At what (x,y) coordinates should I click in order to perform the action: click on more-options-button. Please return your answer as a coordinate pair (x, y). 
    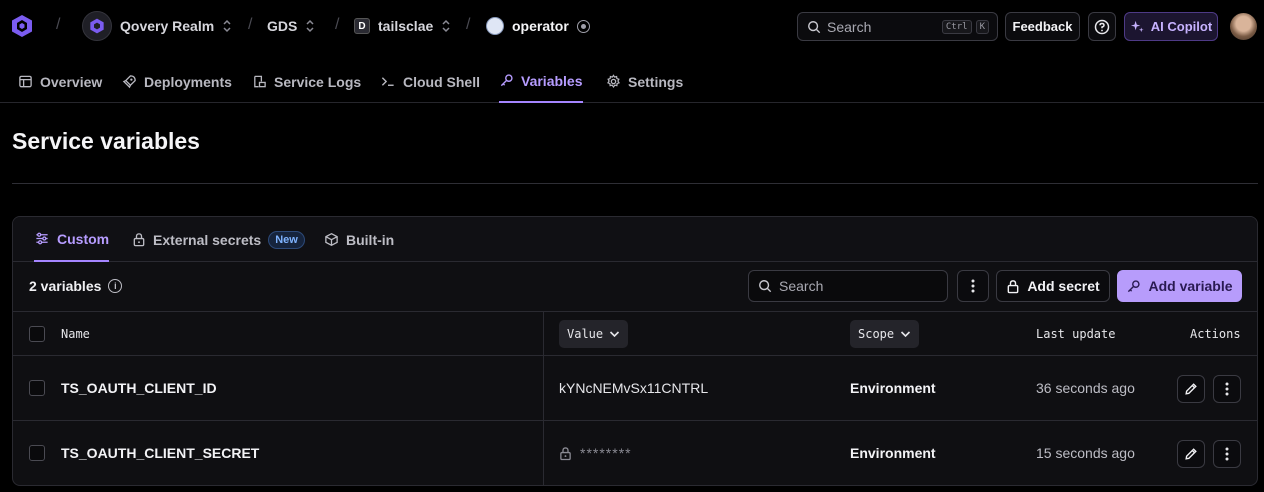
    Looking at the image, I should click on (973, 286).